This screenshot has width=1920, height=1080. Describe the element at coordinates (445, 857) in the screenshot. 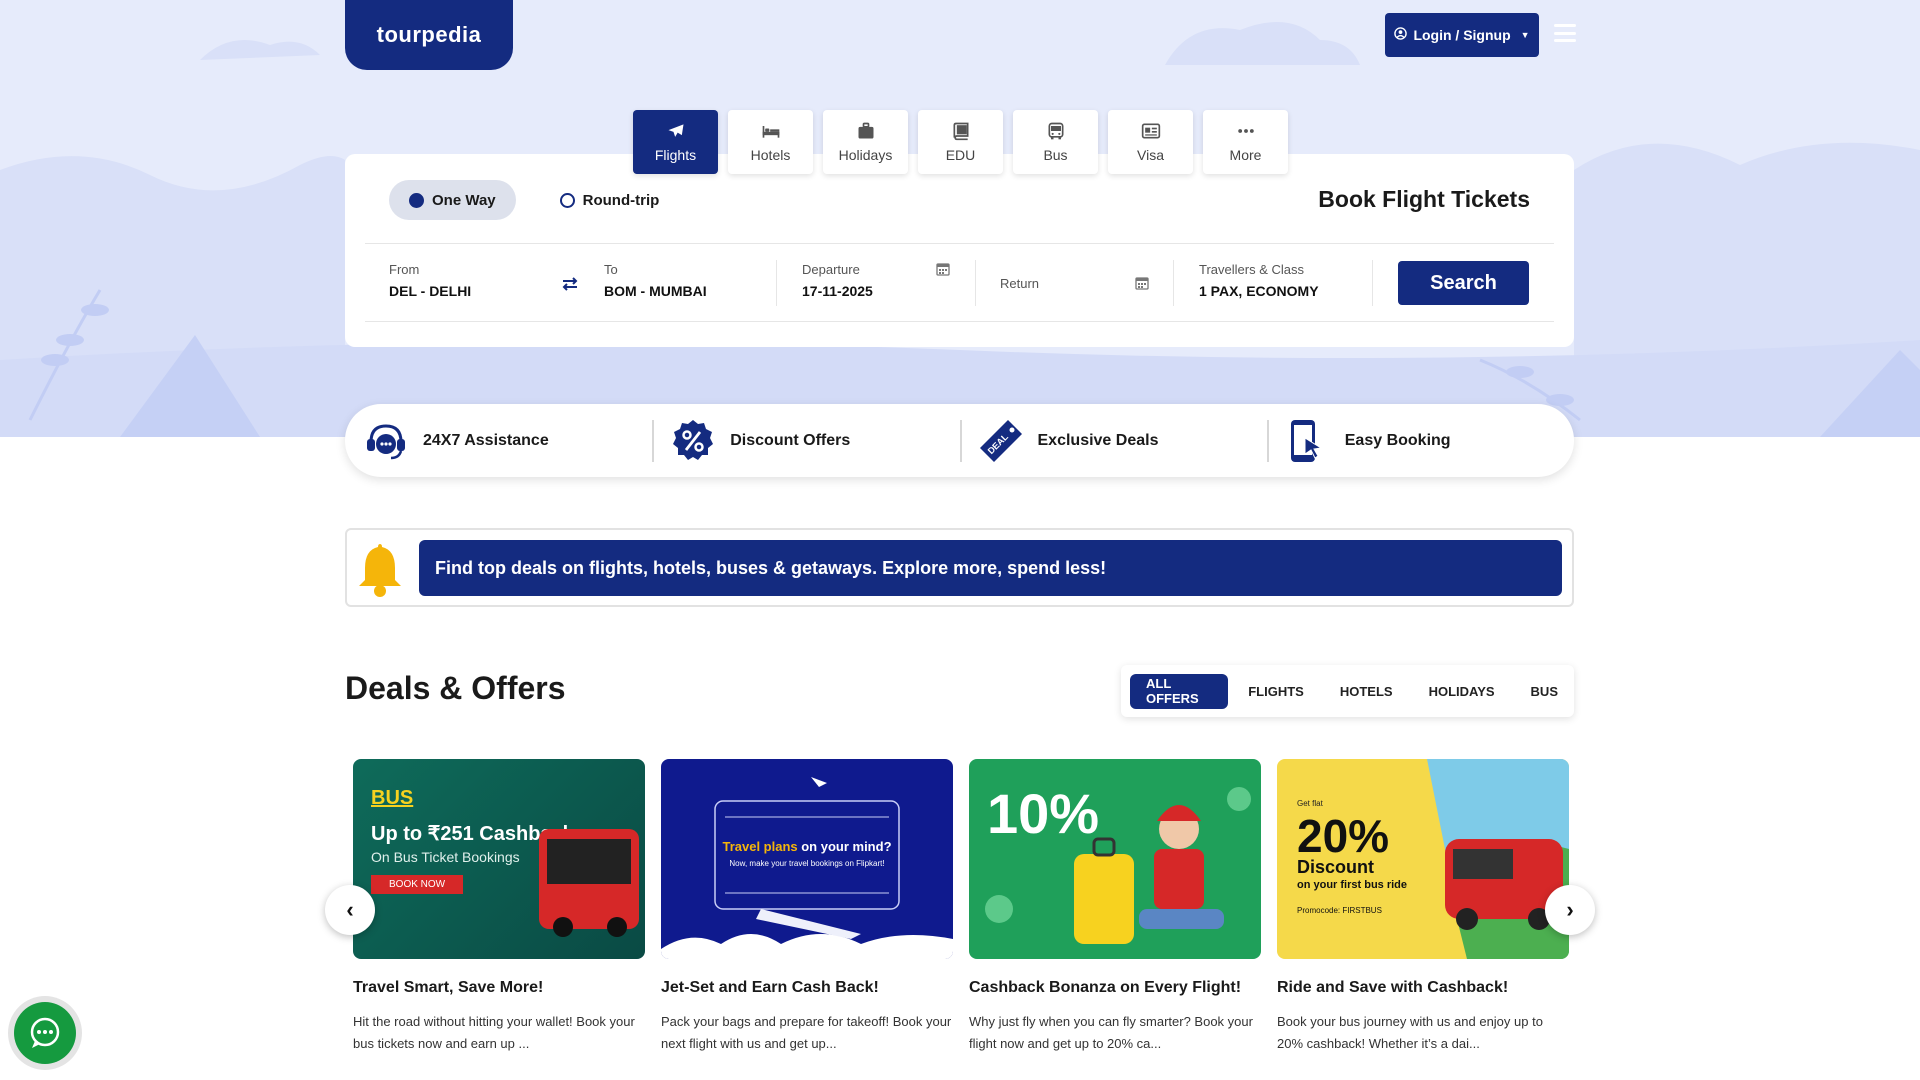

I see `banner-sub: On Bus Ticket Bookings` at that location.